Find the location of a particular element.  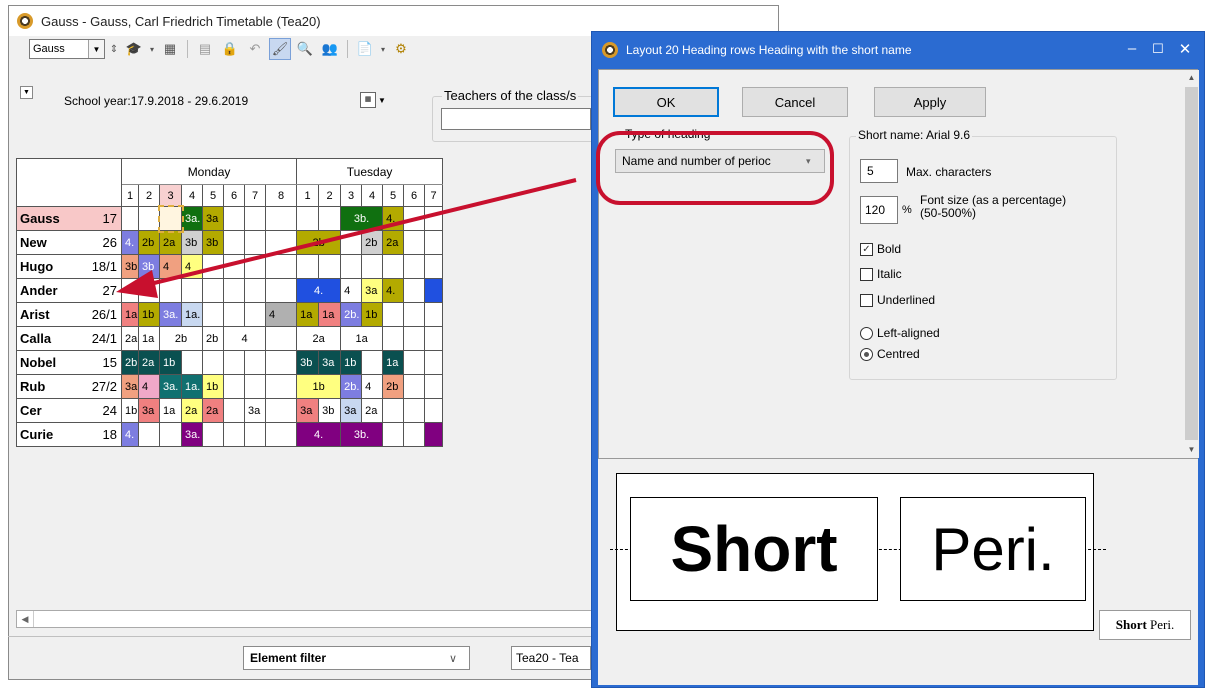

annotation-layer is located at coordinates (475, 214).